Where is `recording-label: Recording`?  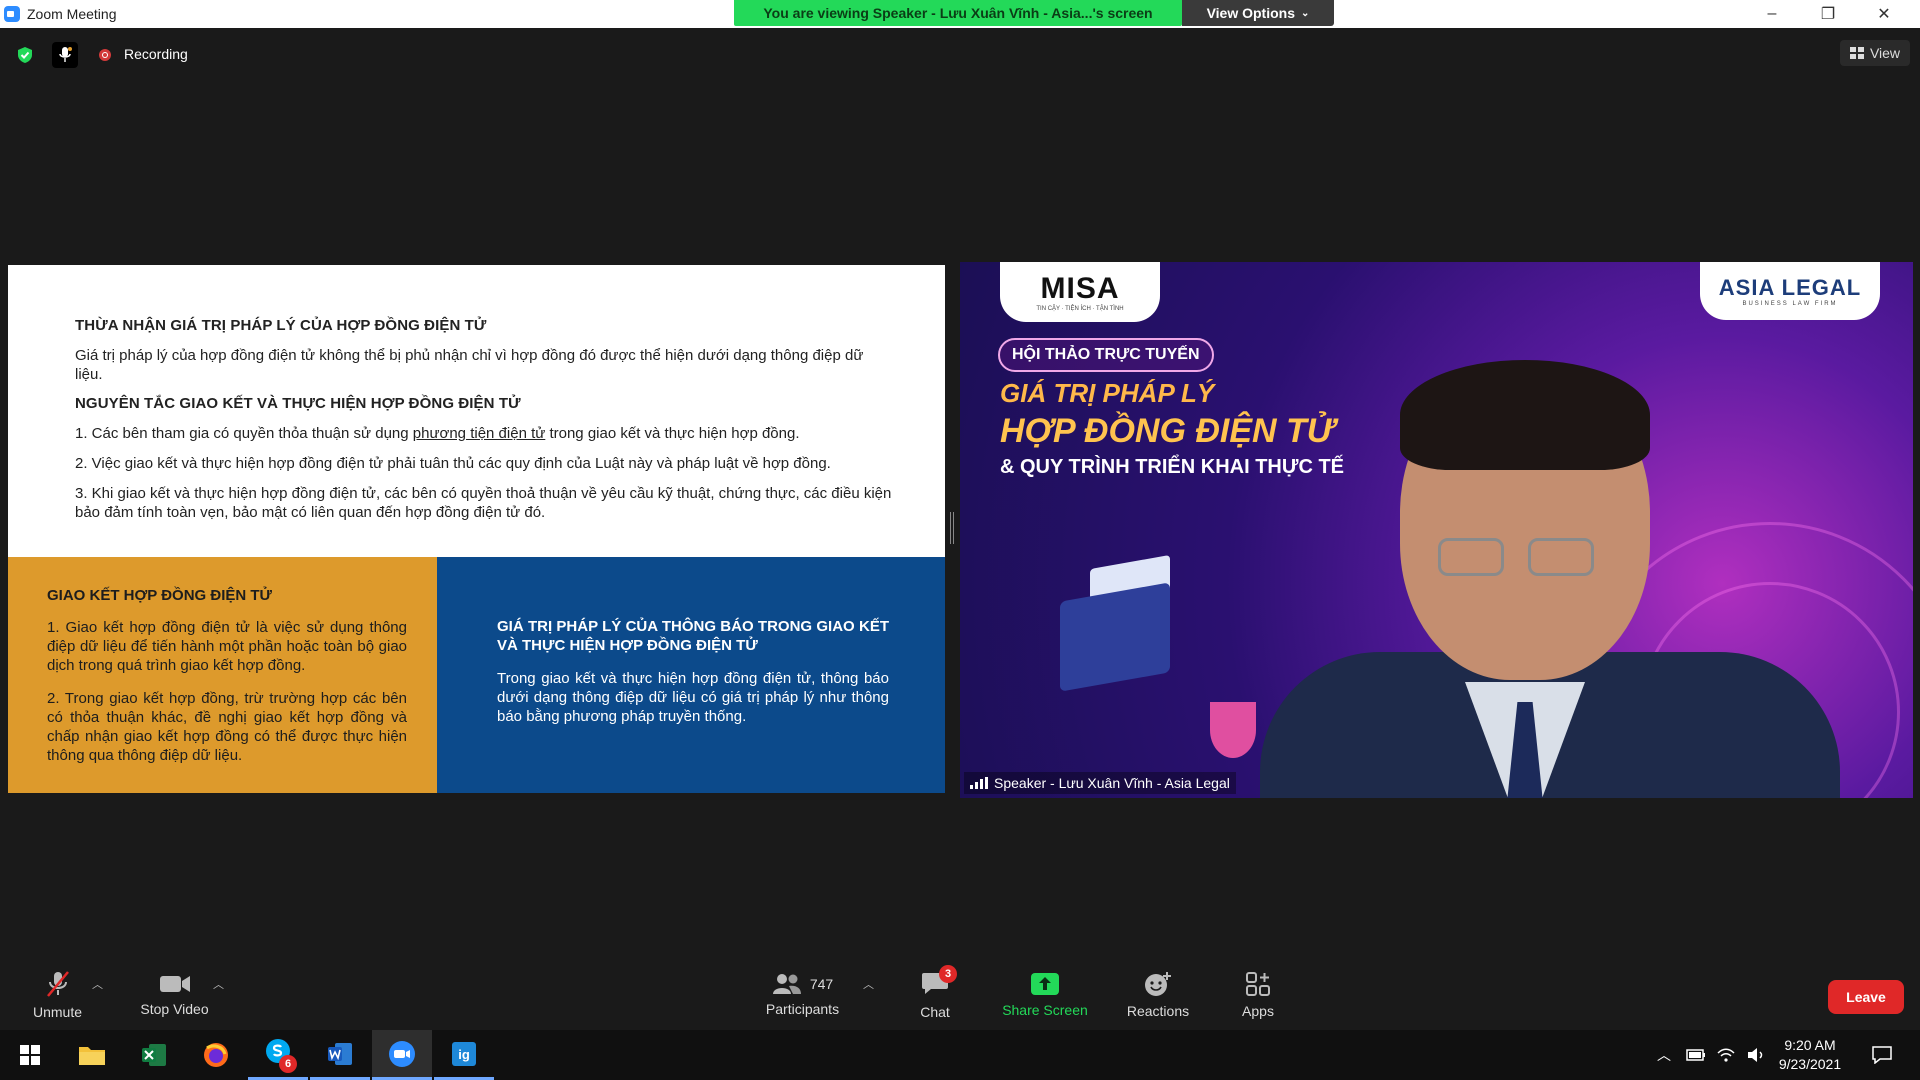
recording-label: Recording is located at coordinates (156, 54).